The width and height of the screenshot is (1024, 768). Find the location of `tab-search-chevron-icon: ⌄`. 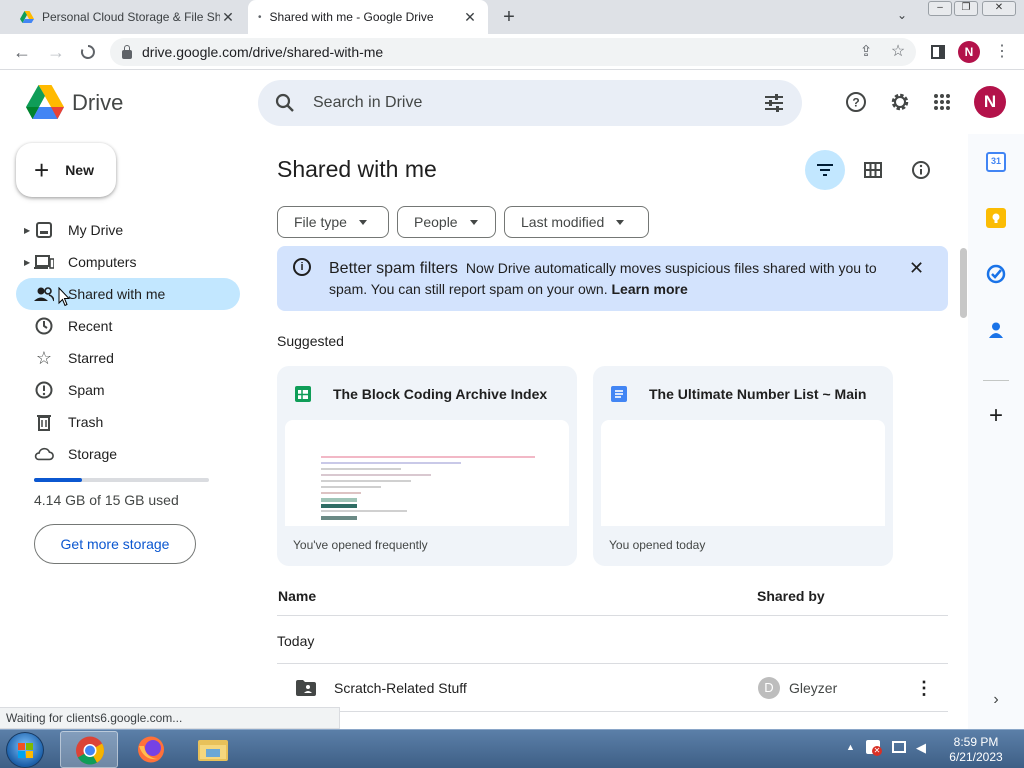

tab-search-chevron-icon: ⌄ is located at coordinates (902, 15).